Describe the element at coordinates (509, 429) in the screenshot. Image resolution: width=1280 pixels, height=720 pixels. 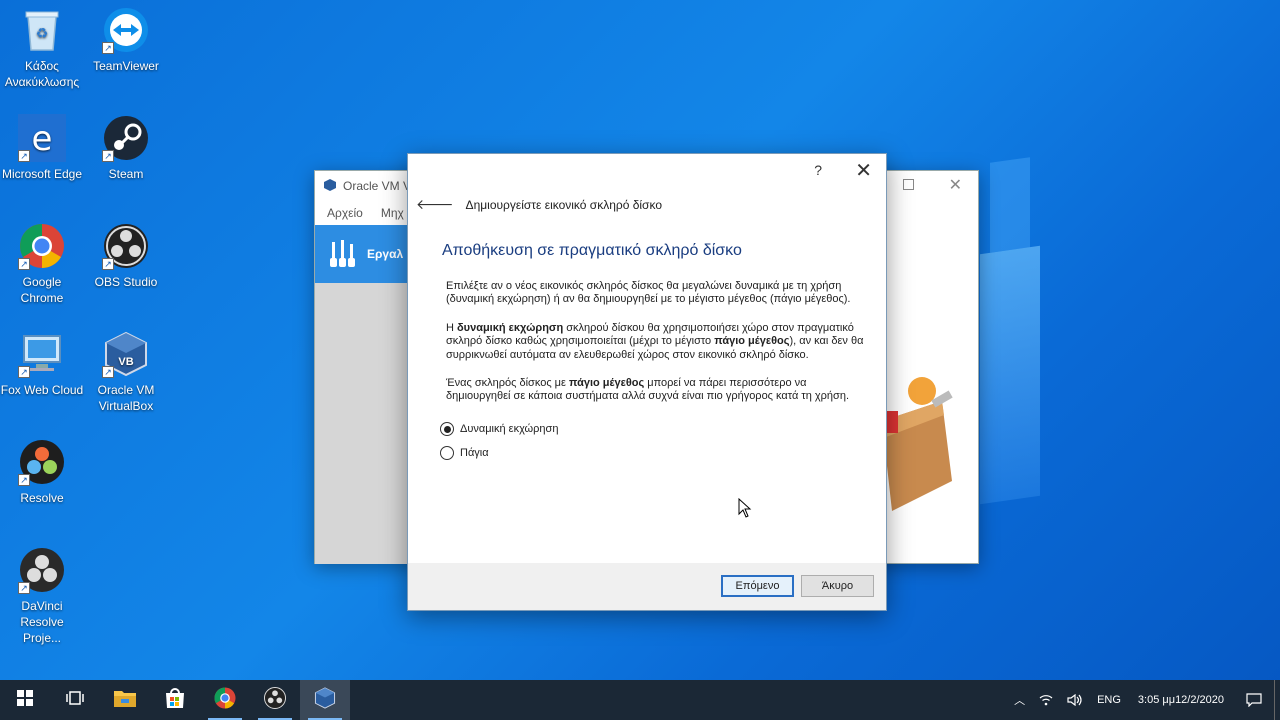
I see `radio-label: Δυναμική εκχώρηση` at that location.